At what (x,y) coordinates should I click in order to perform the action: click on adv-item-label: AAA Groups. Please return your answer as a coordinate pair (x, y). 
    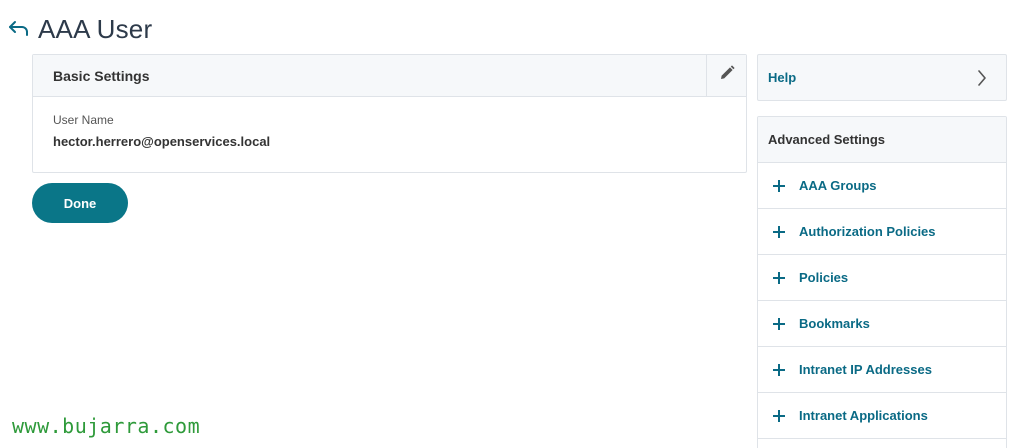
    Looking at the image, I should click on (838, 185).